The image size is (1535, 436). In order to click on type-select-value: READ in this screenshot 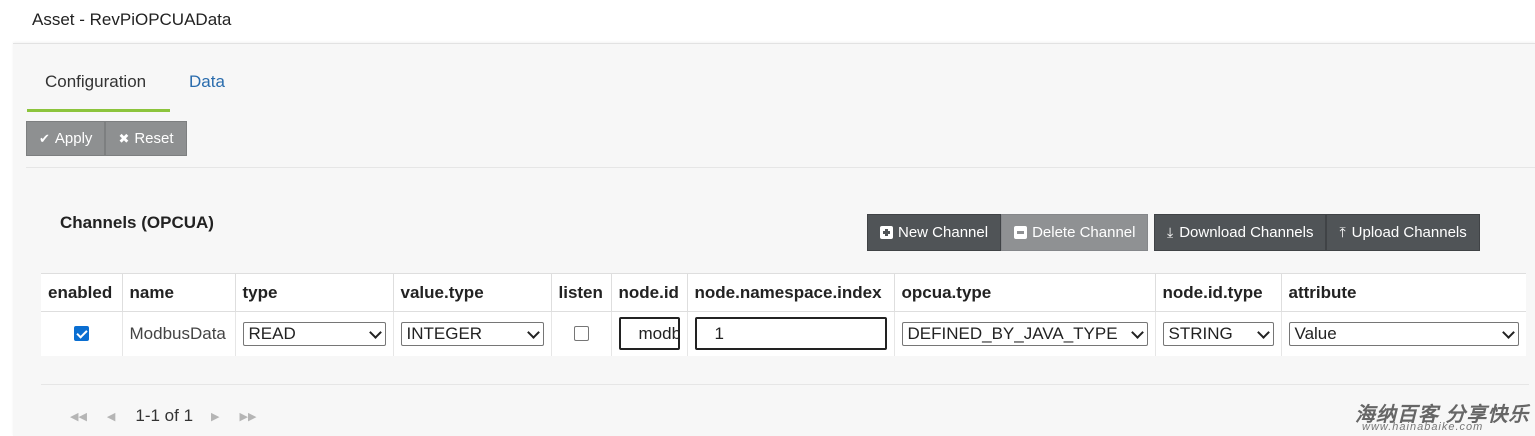, I will do `click(272, 333)`.